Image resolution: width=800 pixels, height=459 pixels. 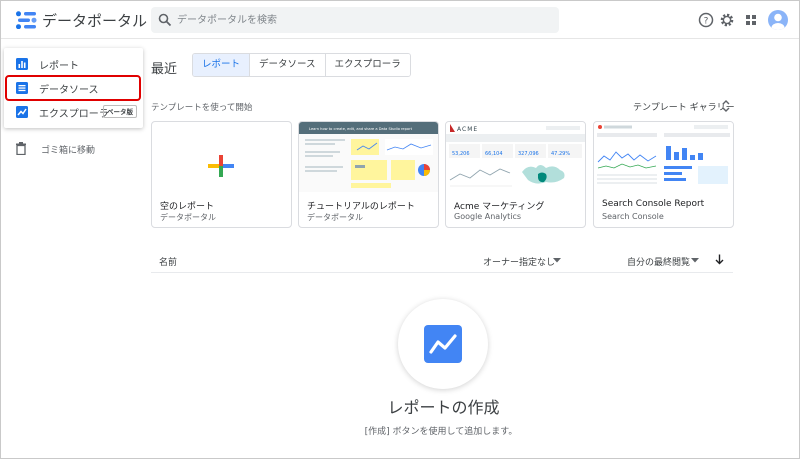 What do you see at coordinates (557, 260) in the screenshot?
I see `owner-dropdown-arrow-icon` at bounding box center [557, 260].